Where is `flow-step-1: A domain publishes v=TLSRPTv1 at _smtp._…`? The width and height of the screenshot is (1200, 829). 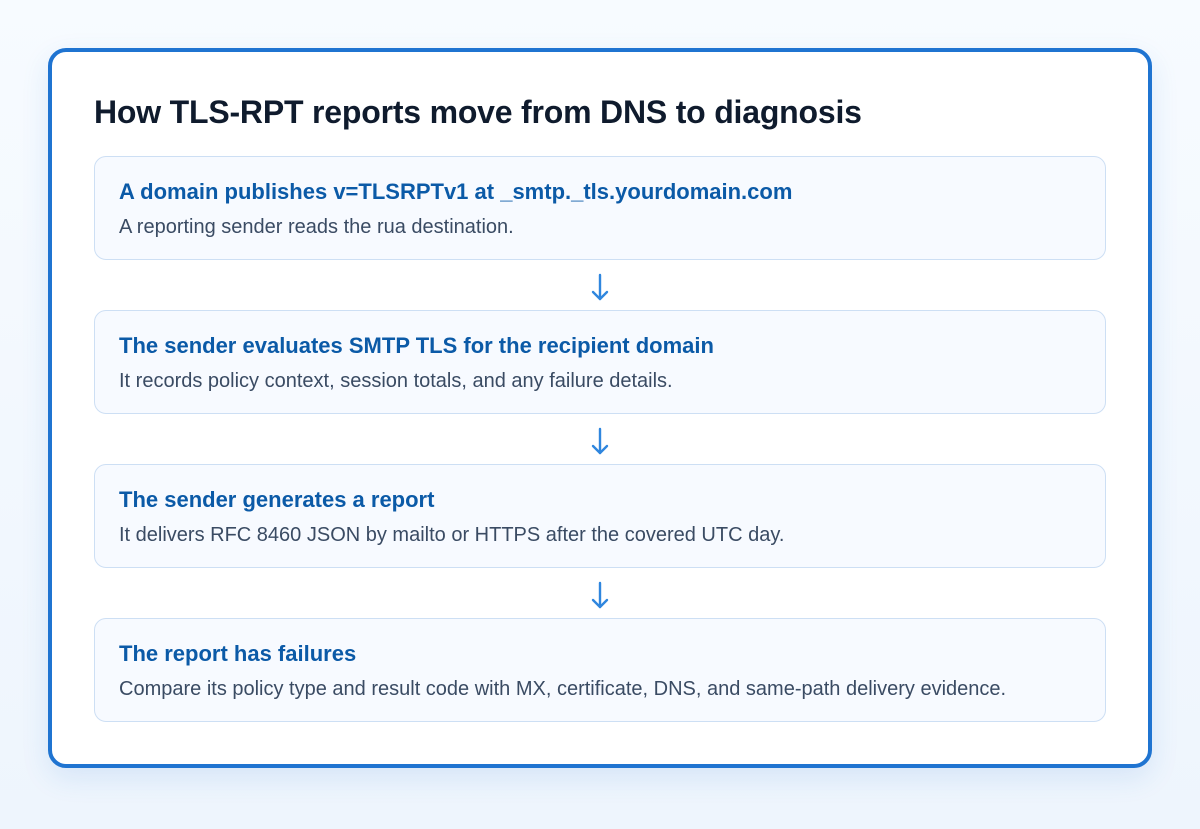 flow-step-1: A domain publishes v=TLSRPTv1 at _smtp._… is located at coordinates (600, 208).